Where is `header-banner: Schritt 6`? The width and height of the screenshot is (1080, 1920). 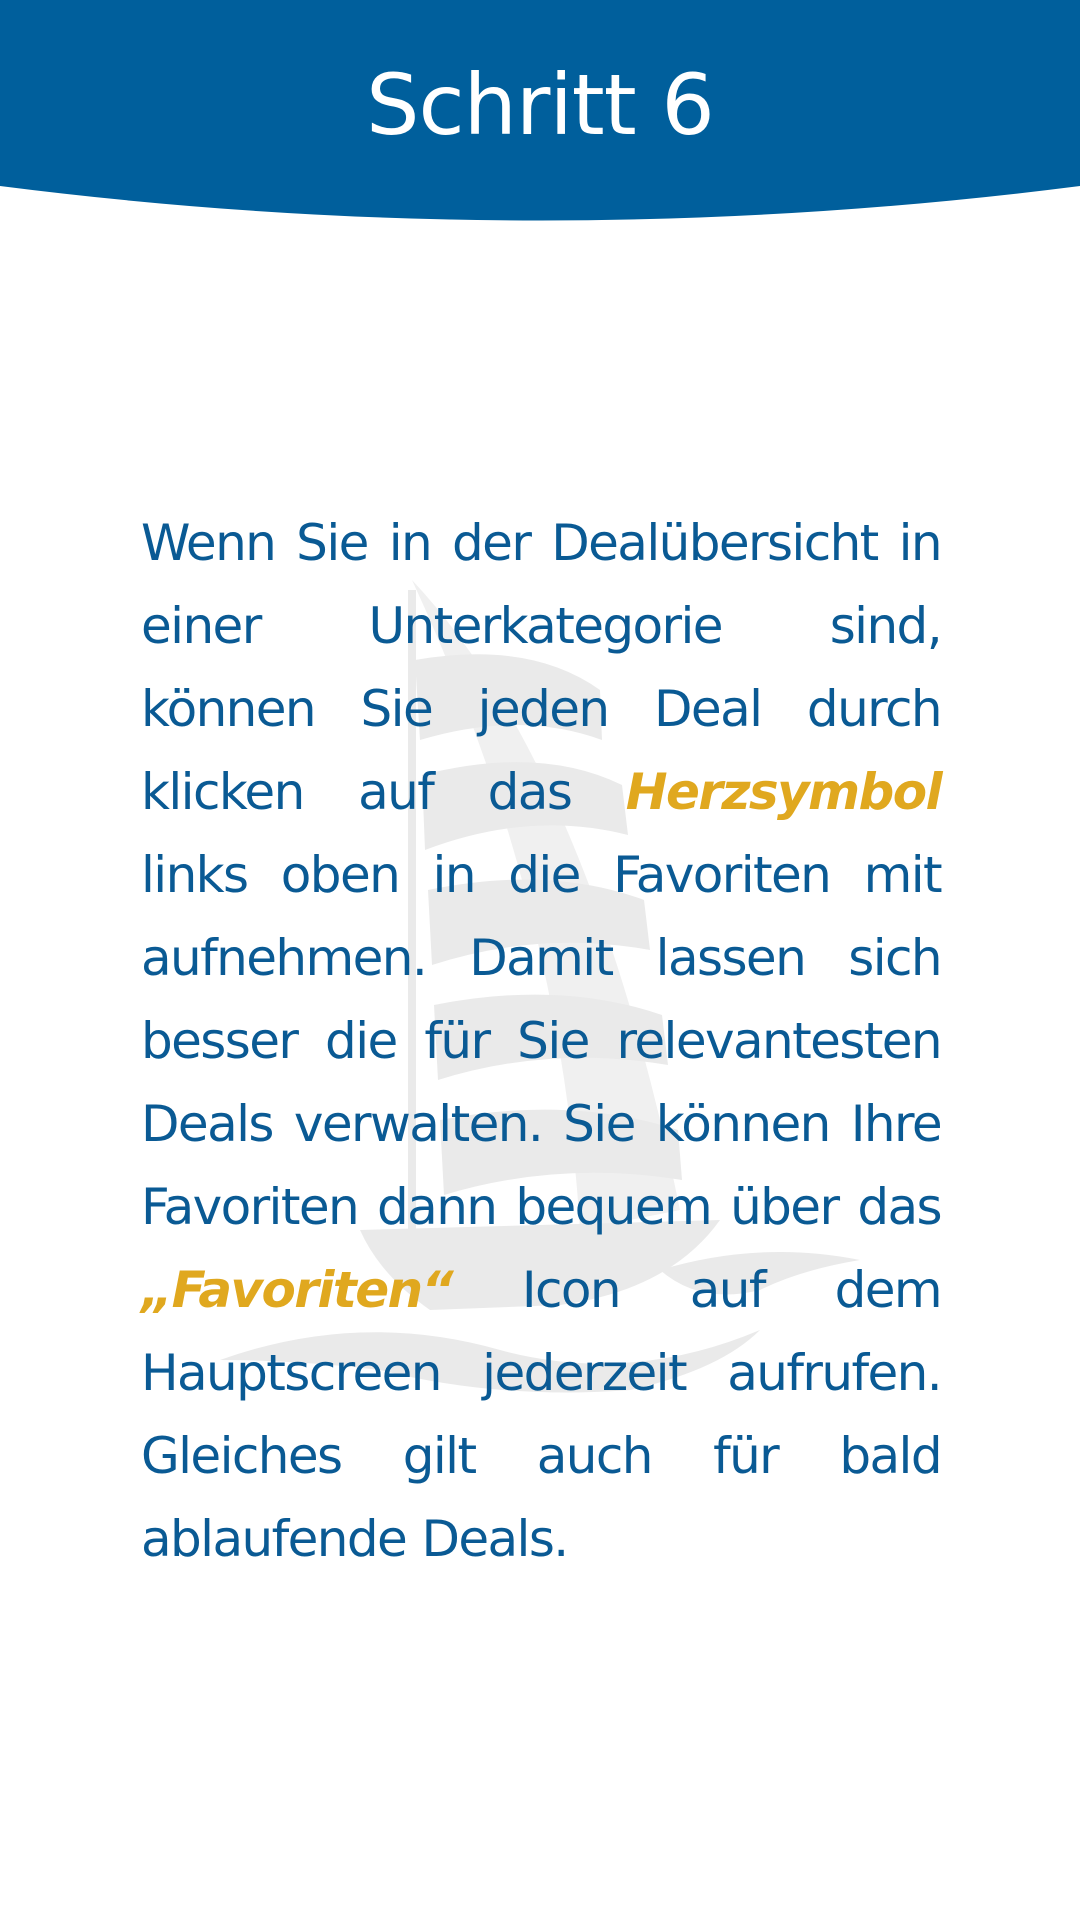
header-banner: Schritt 6 is located at coordinates (540, 115).